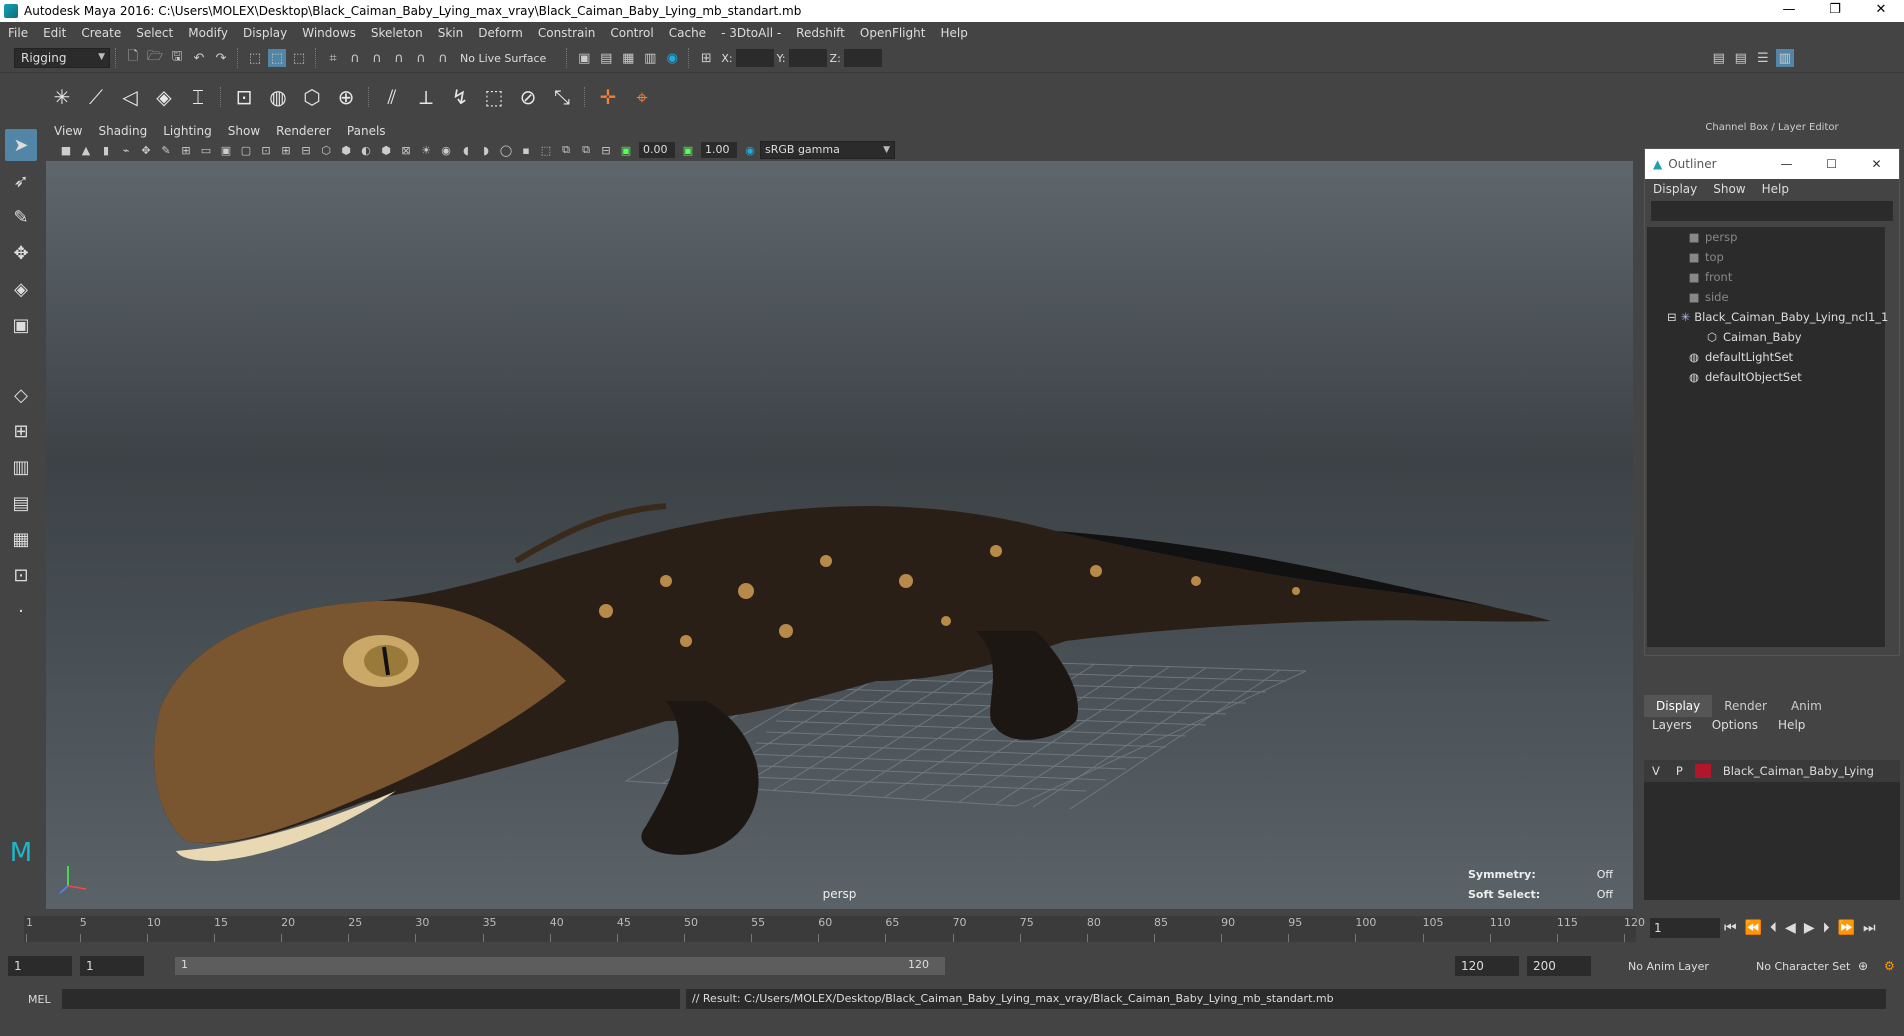  Describe the element at coordinates (66, 150) in the screenshot. I see `camera-select-icon: ■` at that location.